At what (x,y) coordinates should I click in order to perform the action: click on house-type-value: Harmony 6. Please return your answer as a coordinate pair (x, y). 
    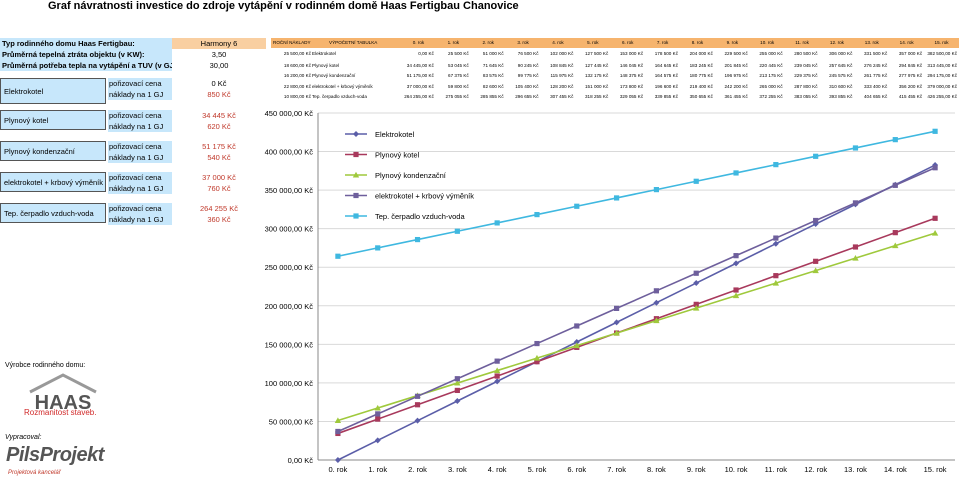
    Looking at the image, I should click on (219, 43).